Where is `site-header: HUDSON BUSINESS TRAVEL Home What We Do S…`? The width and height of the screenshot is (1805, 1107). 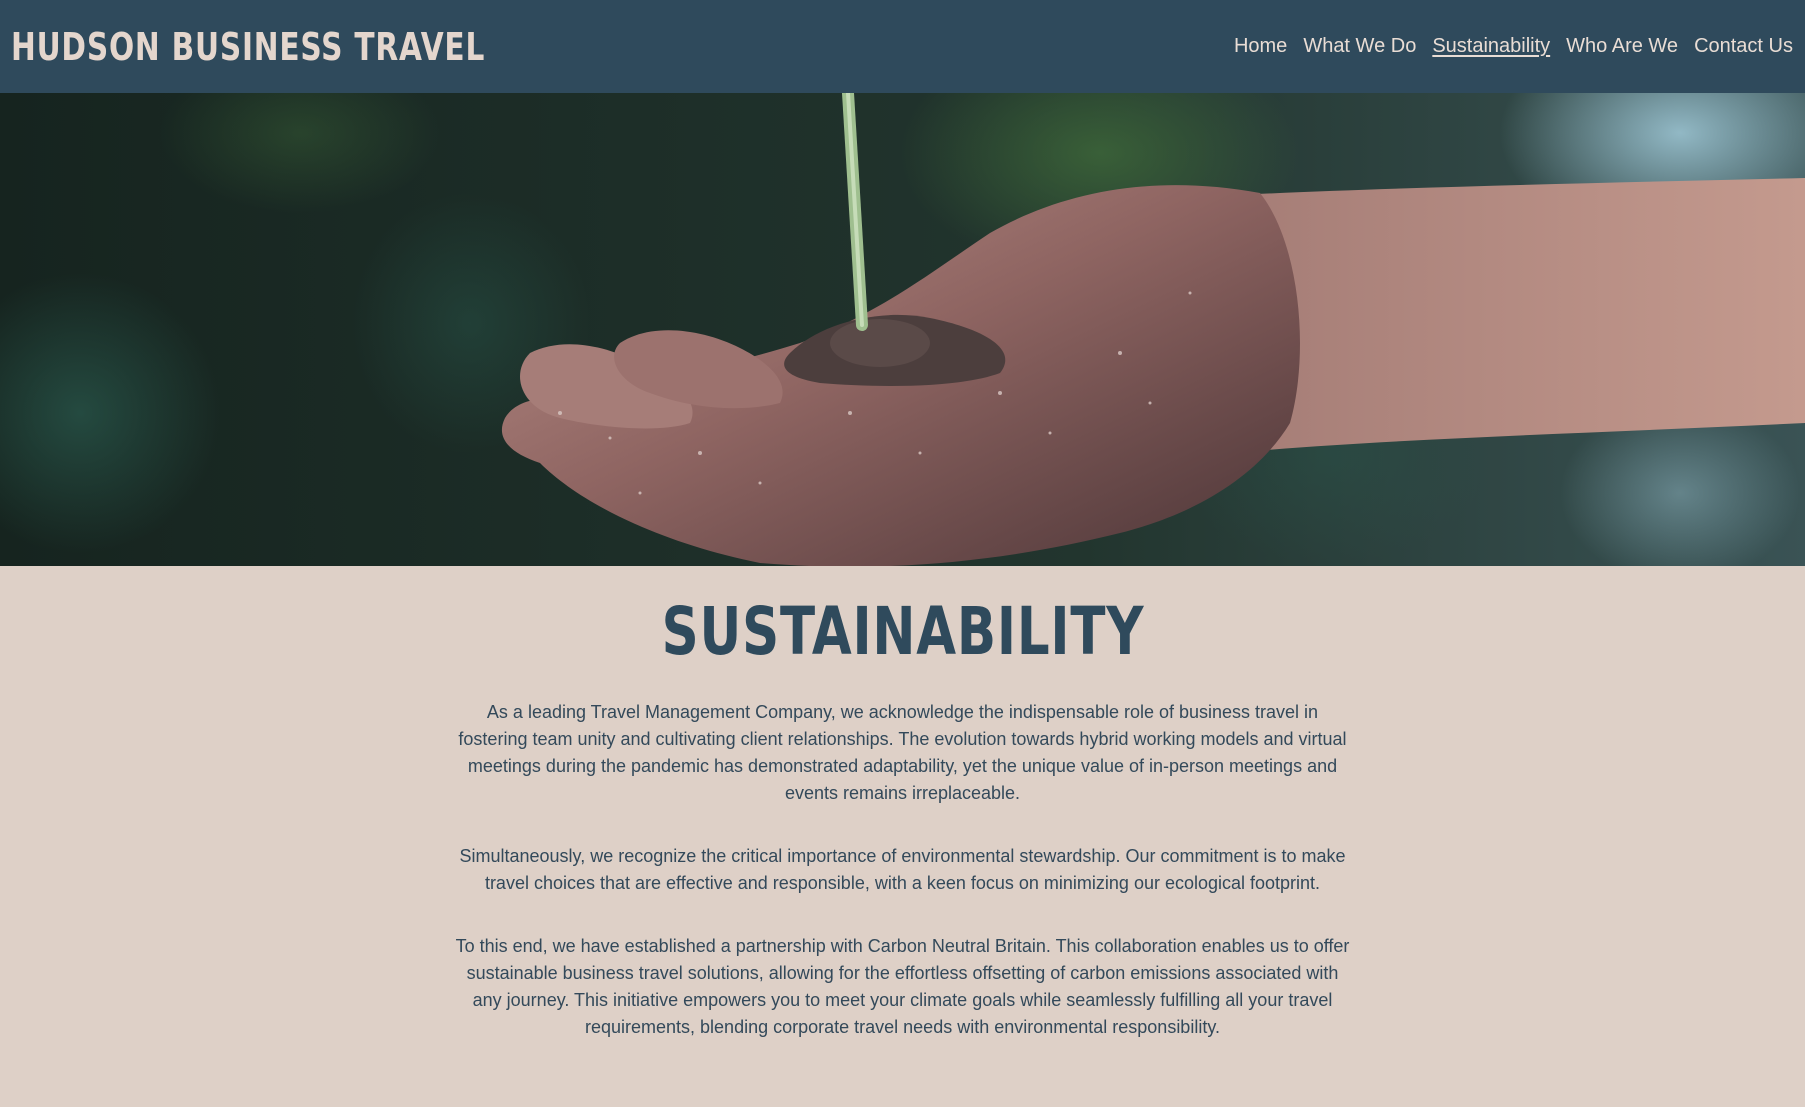
site-header: HUDSON BUSINESS TRAVEL Home What We Do S… is located at coordinates (902, 46).